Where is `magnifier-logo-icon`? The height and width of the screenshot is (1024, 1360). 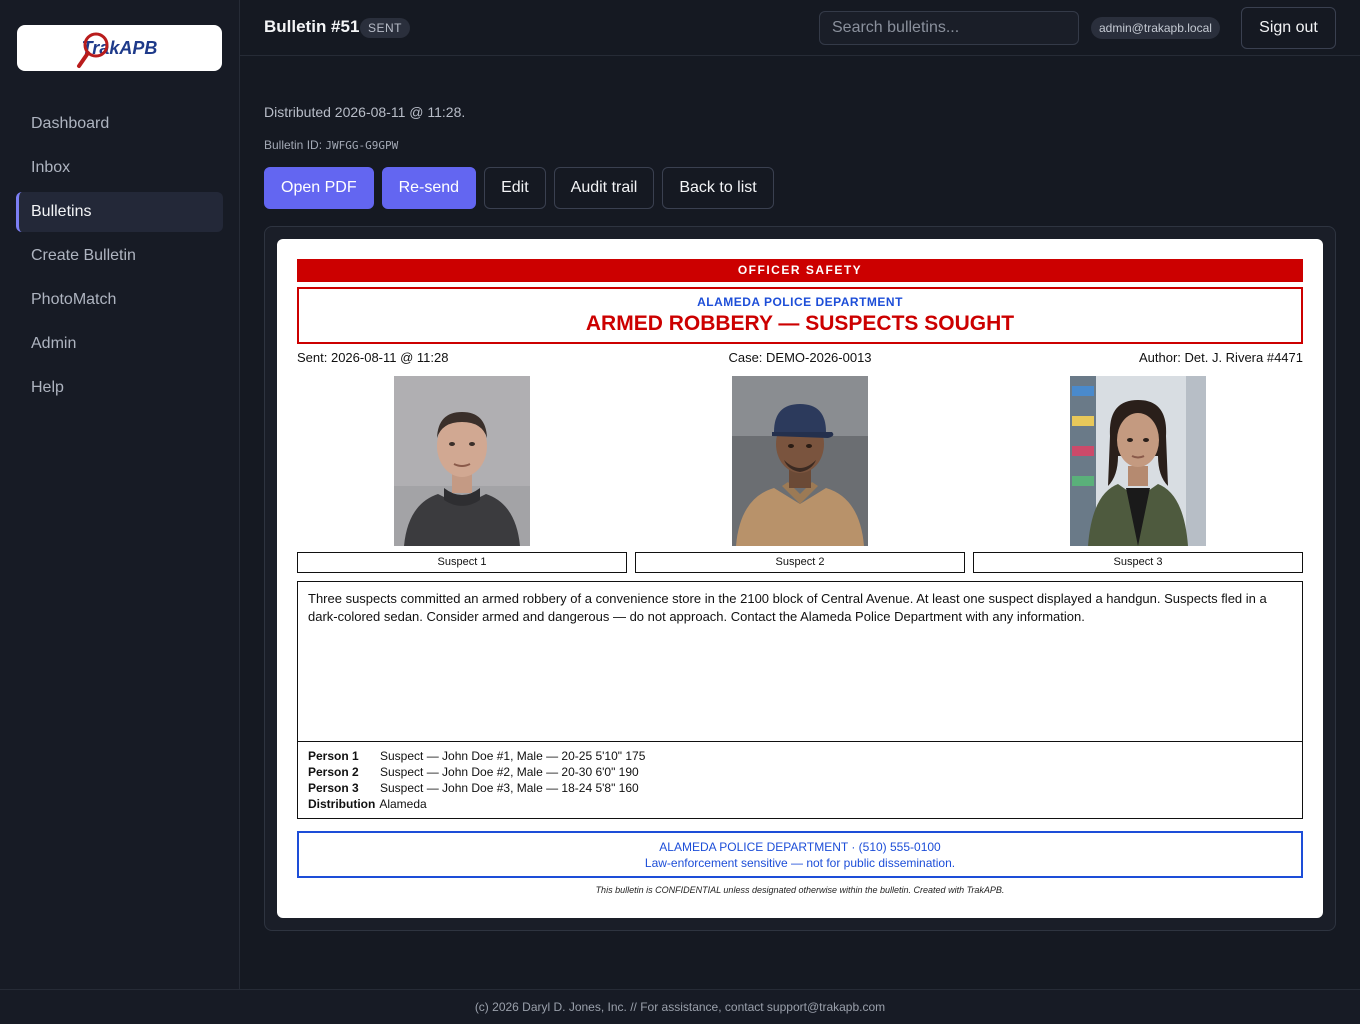
magnifier-logo-icon is located at coordinates (92, 50).